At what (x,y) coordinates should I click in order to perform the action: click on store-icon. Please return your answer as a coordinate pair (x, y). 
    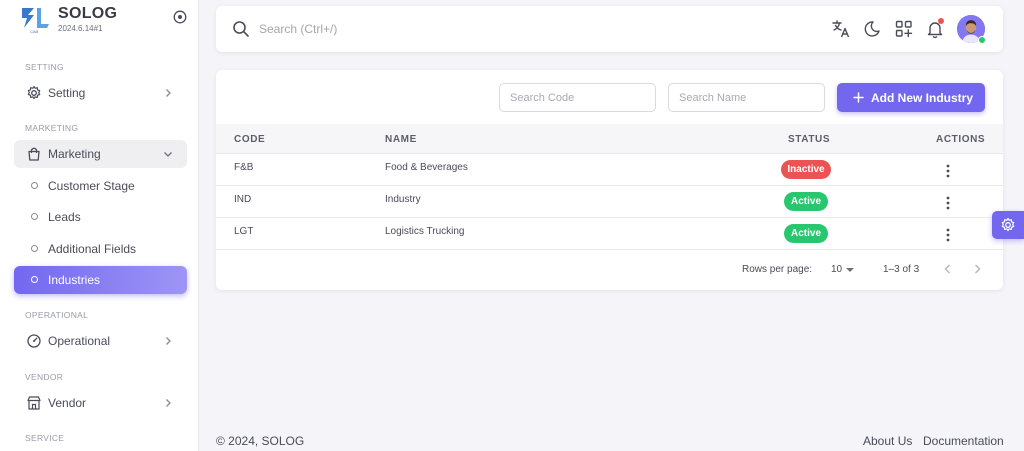
    Looking at the image, I should click on (34, 403).